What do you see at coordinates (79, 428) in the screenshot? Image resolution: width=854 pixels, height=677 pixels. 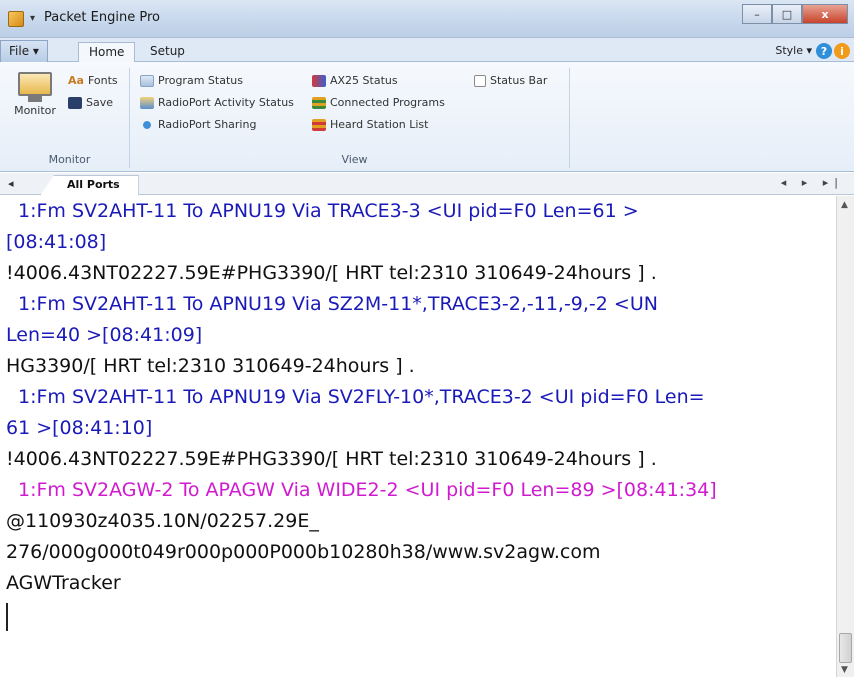 I see `monitor-line: 61 >[08:41:10]` at bounding box center [79, 428].